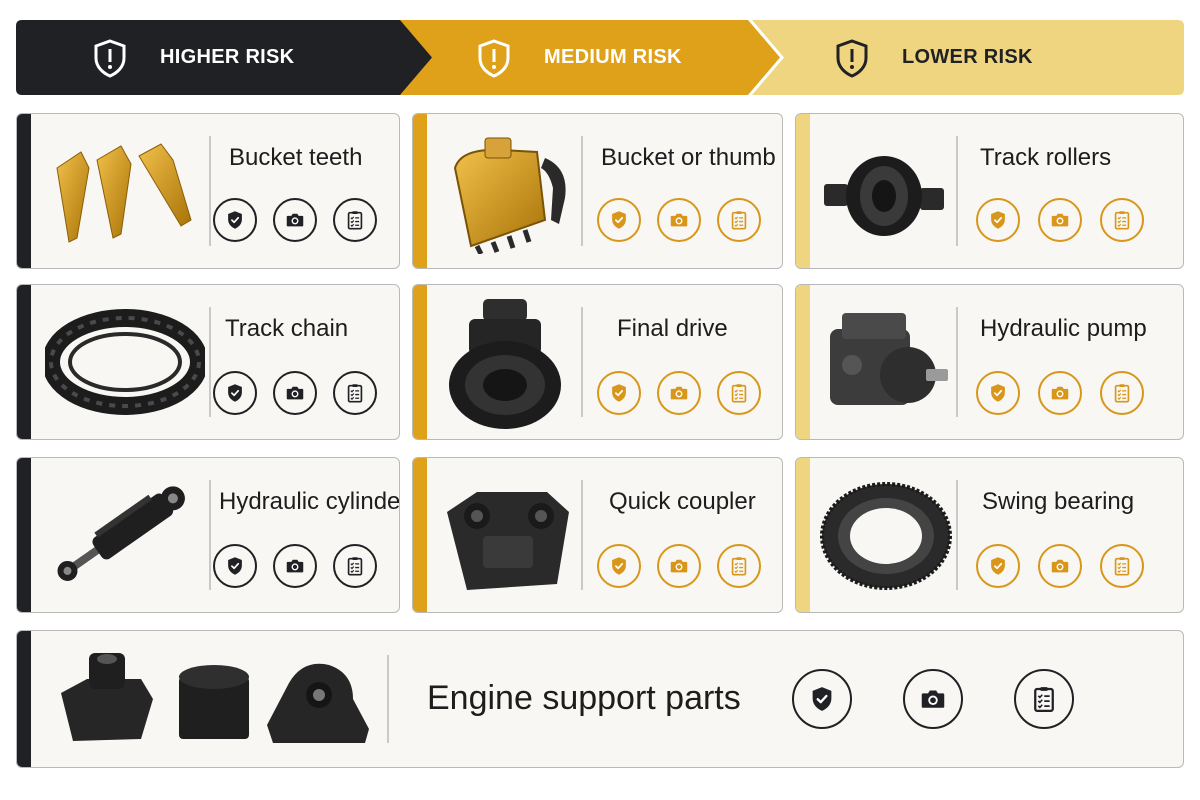 The height and width of the screenshot is (800, 1200). Describe the element at coordinates (597, 191) in the screenshot. I see `part-card-bucket-thumb: Bucket or thumb` at that location.